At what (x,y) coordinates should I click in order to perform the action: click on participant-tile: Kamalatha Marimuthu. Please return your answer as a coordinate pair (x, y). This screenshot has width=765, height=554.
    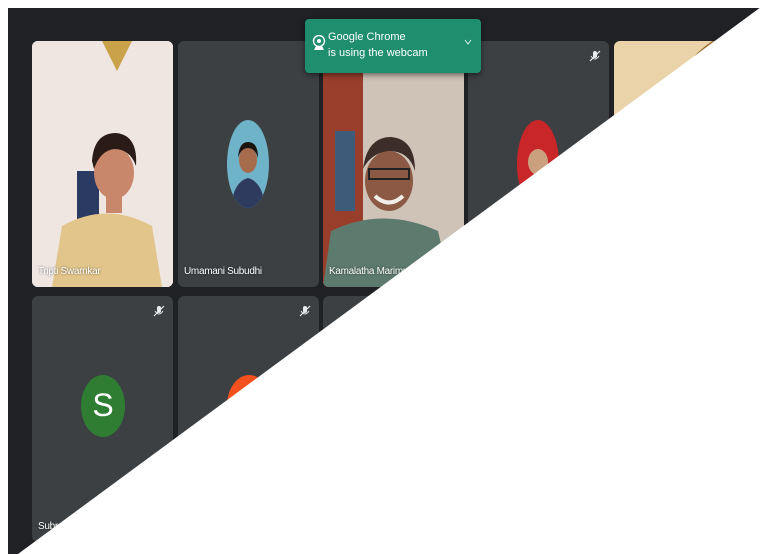
    Looking at the image, I should click on (393, 164).